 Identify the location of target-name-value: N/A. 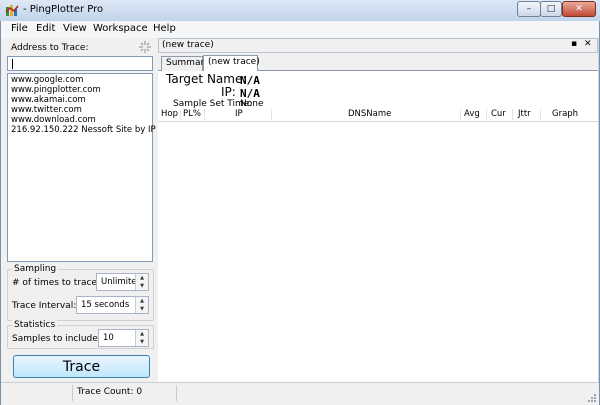
(250, 80).